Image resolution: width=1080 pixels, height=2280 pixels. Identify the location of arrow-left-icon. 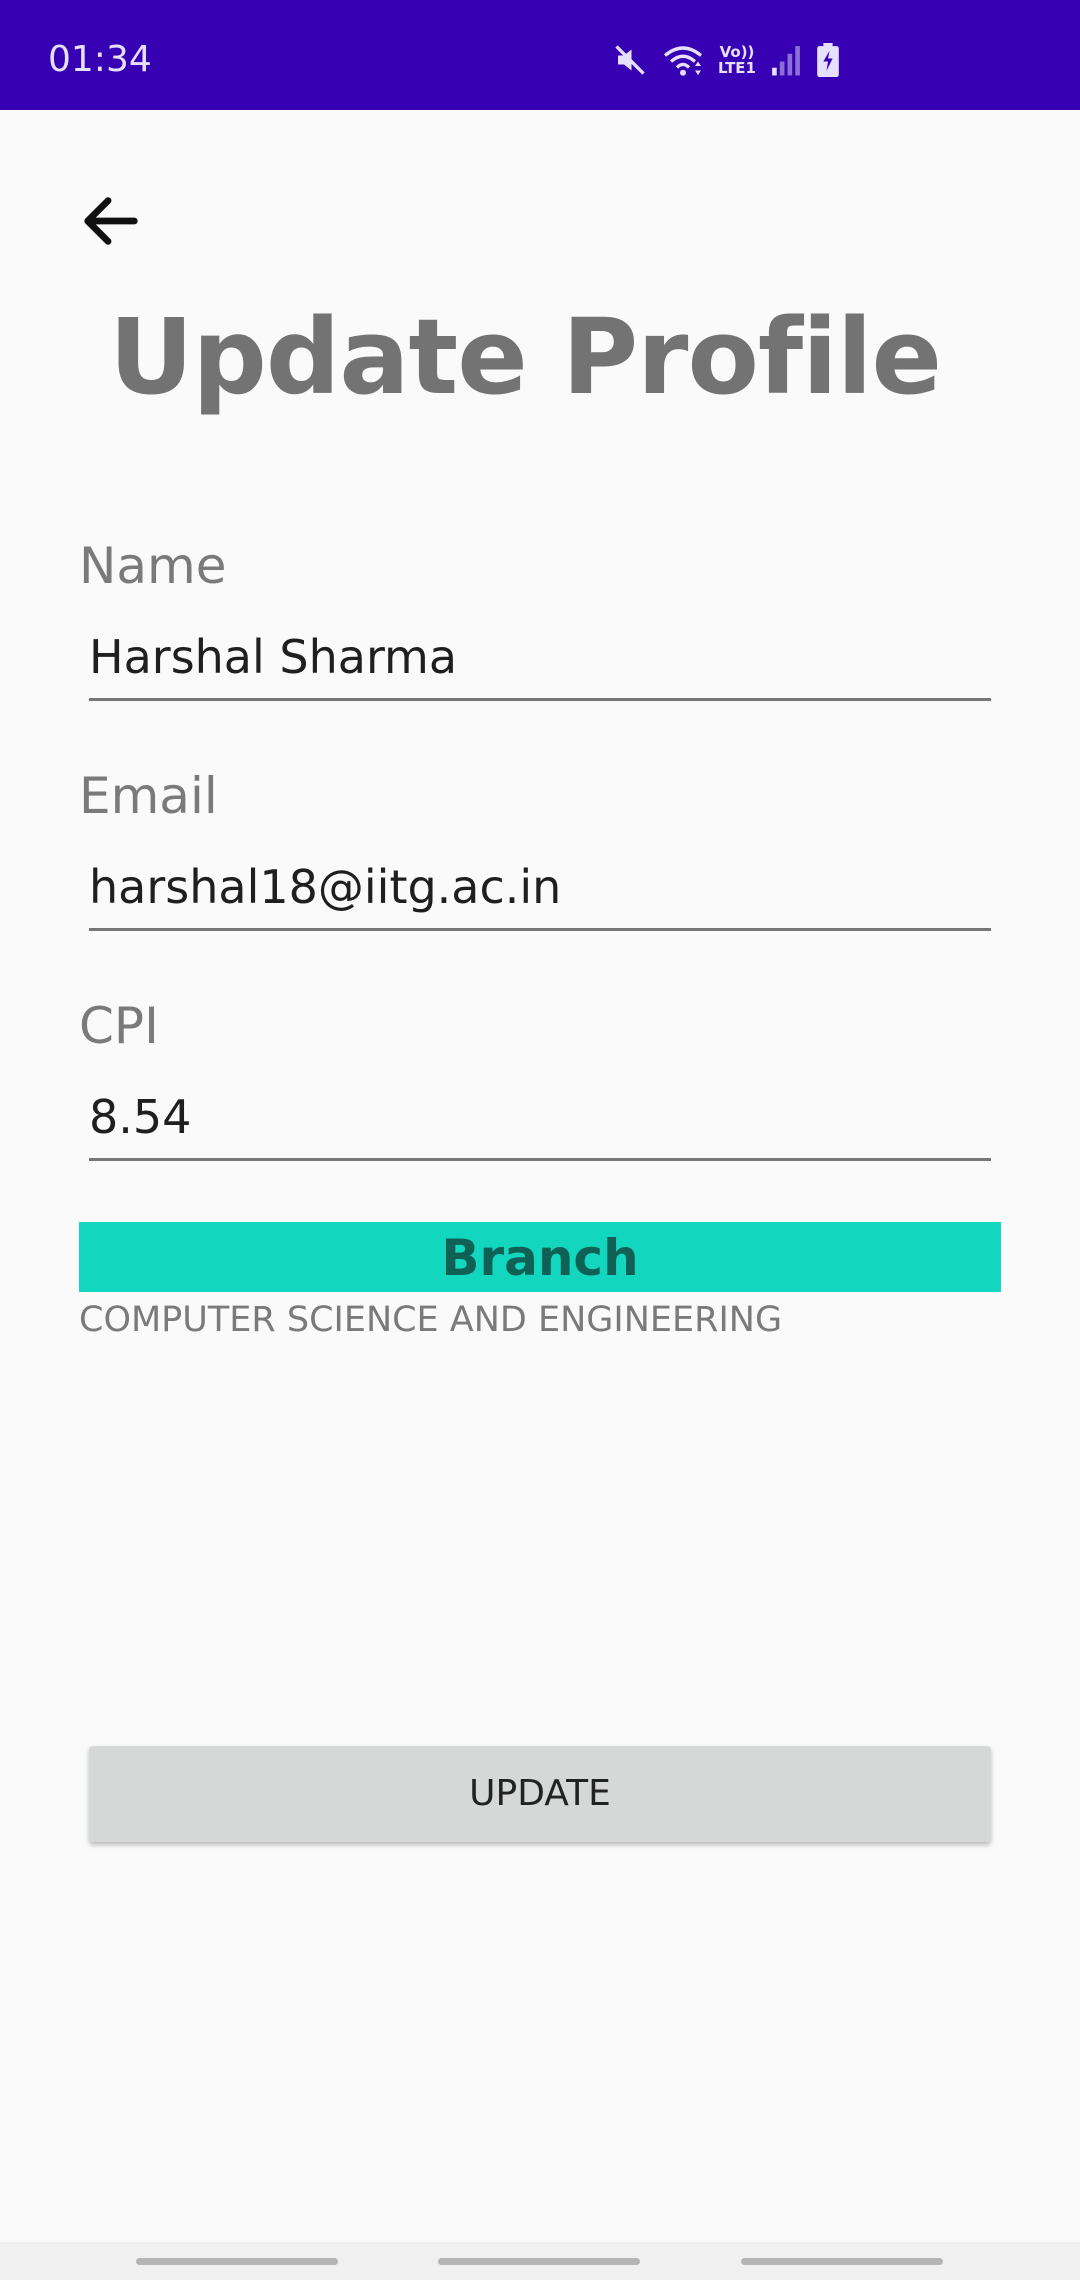
(111, 221).